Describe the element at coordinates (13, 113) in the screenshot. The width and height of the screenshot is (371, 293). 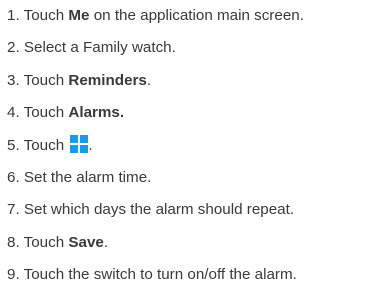
I see `step-number: 4.` at that location.